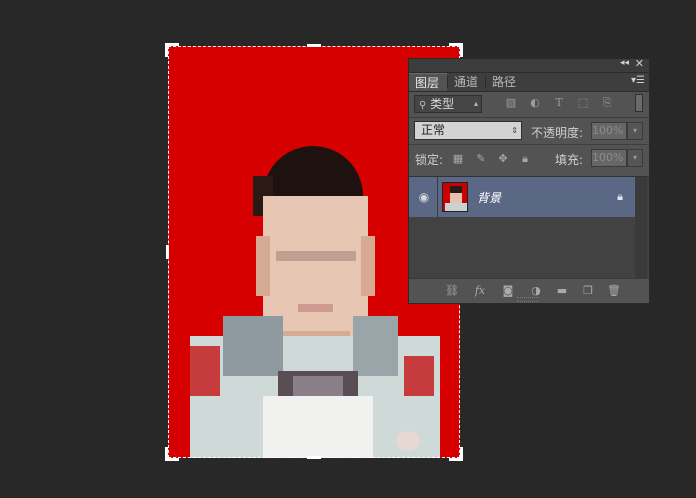  I want to click on filter-kind-select: ⚲ 类型 ▴, so click(448, 104).